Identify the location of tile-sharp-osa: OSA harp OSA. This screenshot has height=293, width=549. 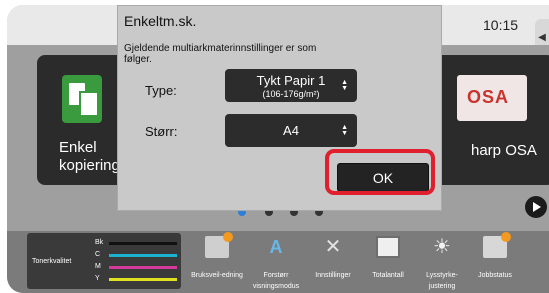
(492, 120).